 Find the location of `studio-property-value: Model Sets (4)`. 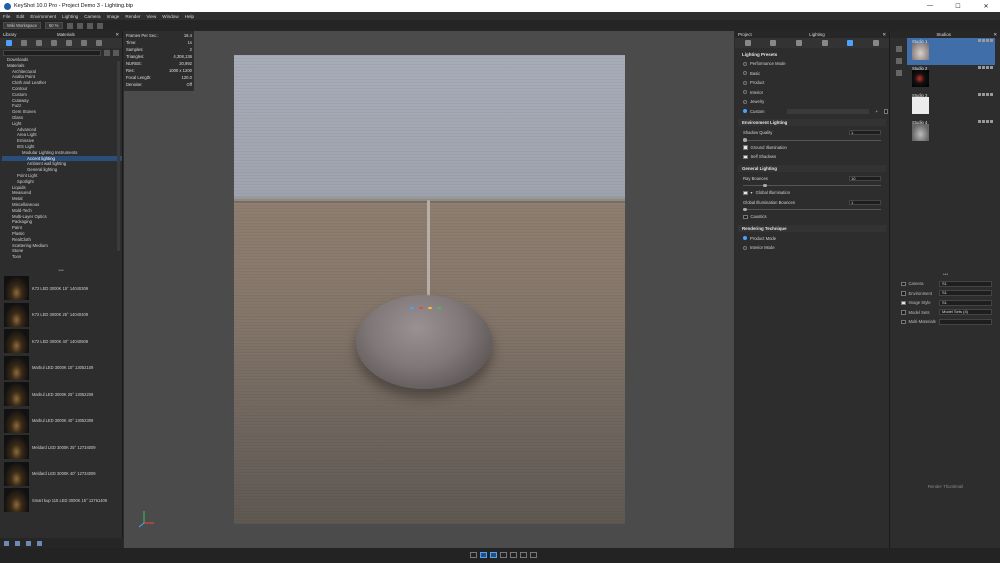

studio-property-value: Model Sets (4) is located at coordinates (965, 312).